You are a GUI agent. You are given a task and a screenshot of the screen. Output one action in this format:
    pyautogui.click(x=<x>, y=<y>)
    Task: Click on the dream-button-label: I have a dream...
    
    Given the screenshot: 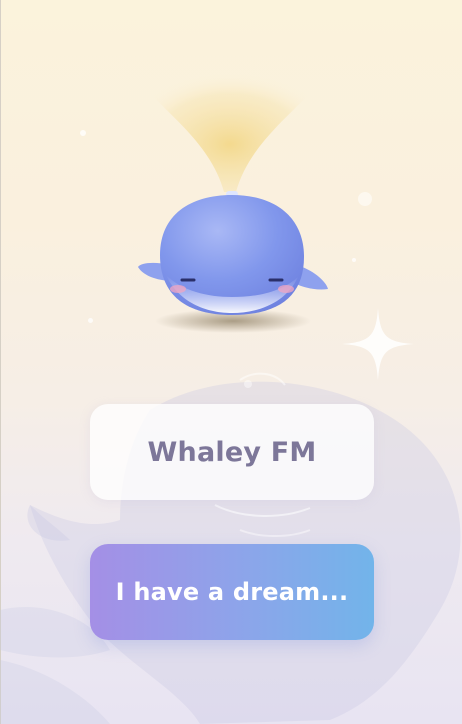 What is the action you would take?
    pyautogui.click(x=232, y=592)
    